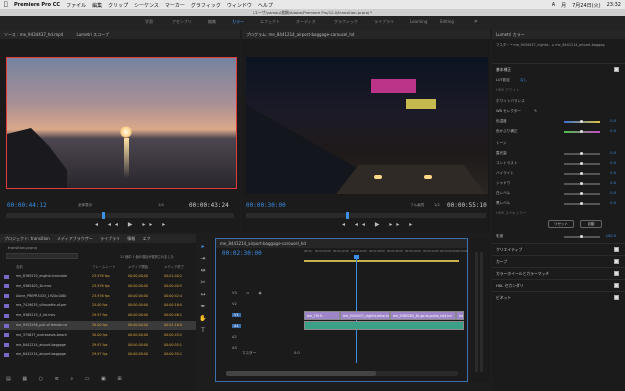 The width and height of the screenshot is (625, 391). What do you see at coordinates (297, 353) in the screenshot?
I see `master-value: 0.0` at bounding box center [297, 353].